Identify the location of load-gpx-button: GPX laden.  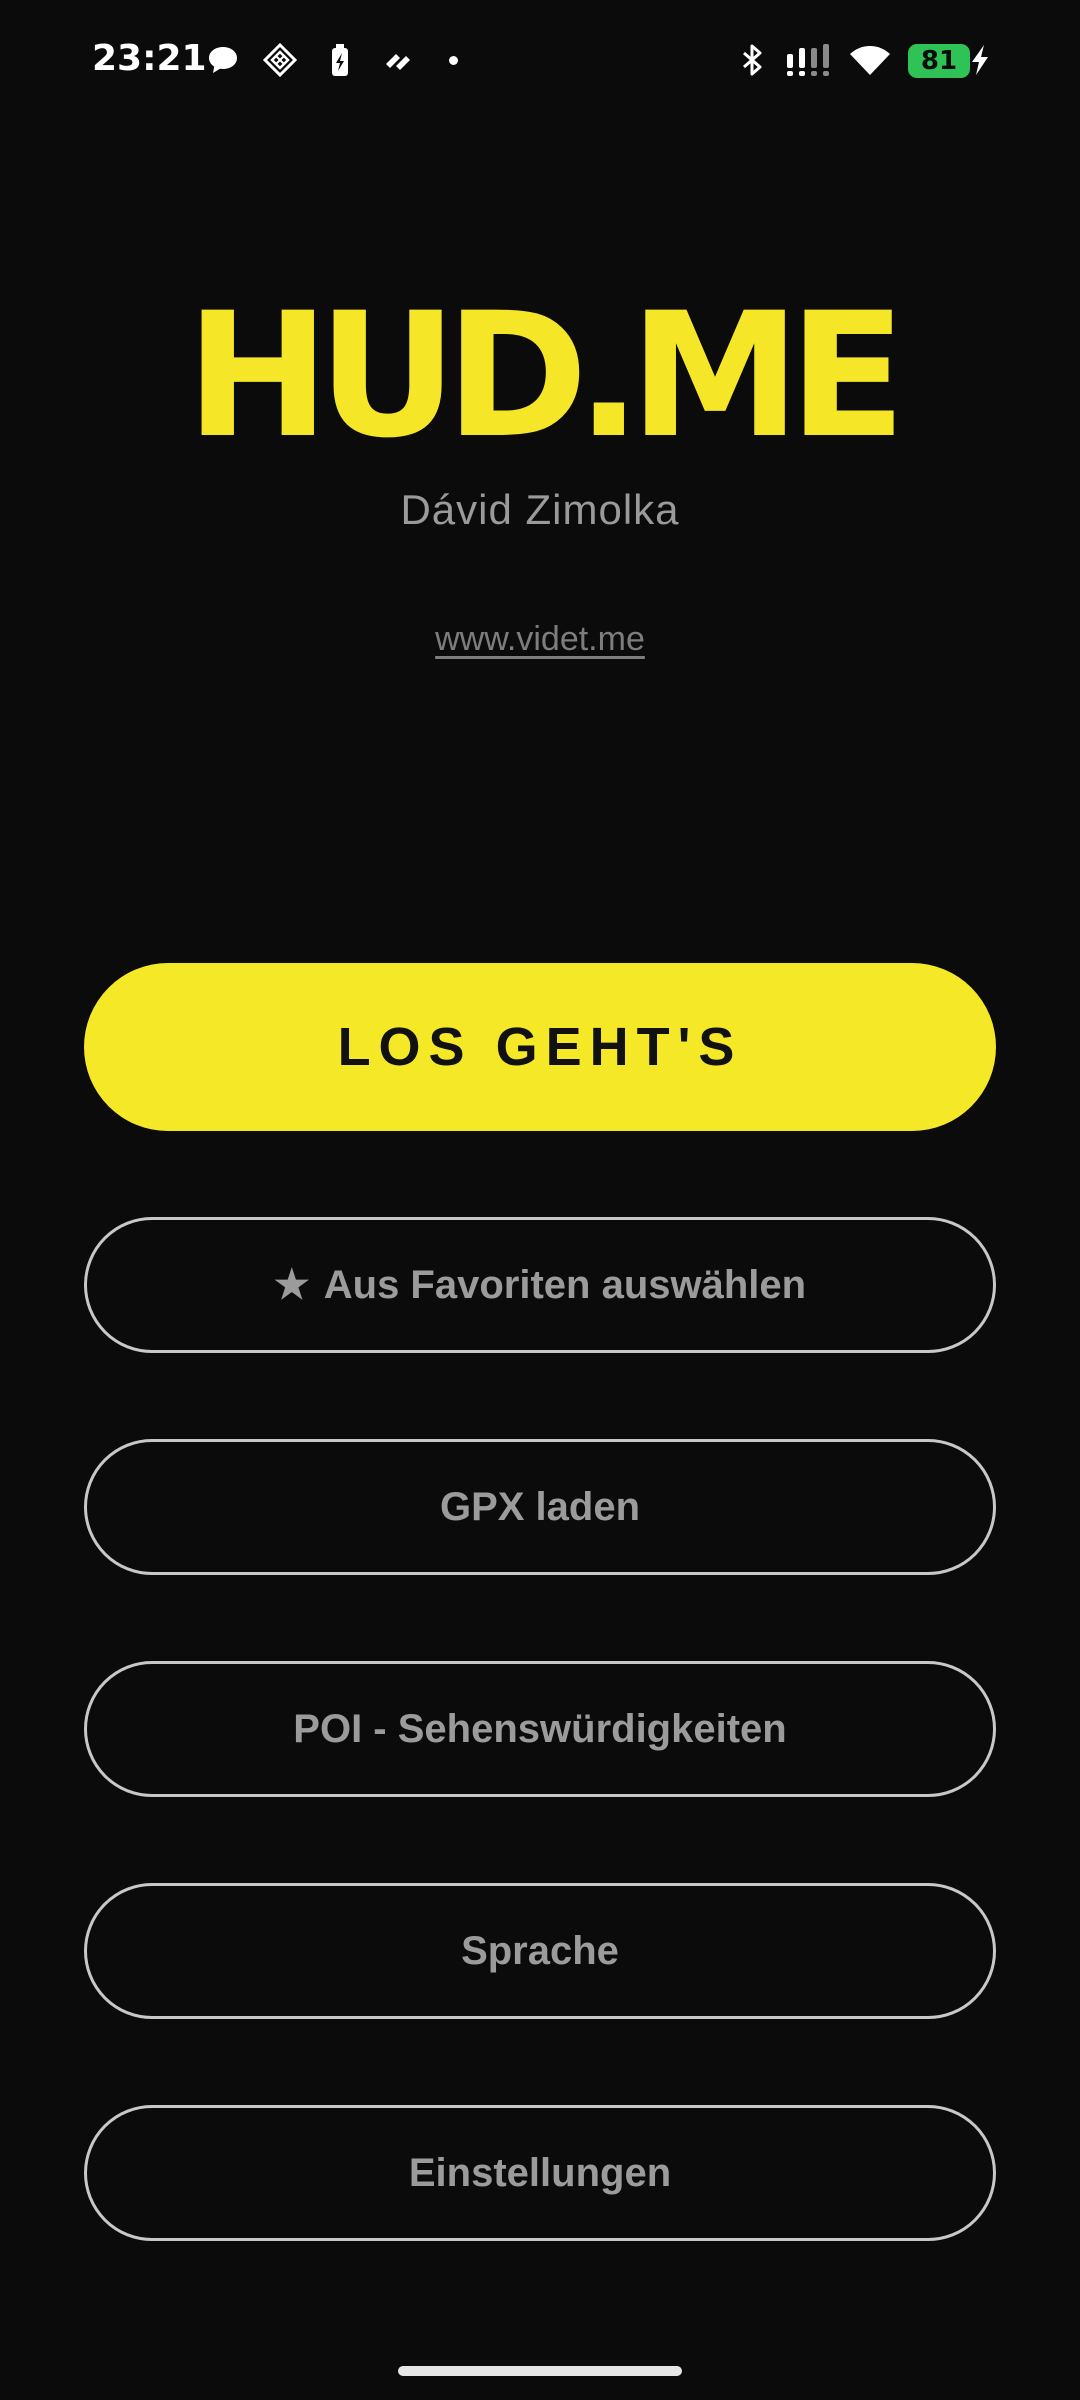
(540, 1507).